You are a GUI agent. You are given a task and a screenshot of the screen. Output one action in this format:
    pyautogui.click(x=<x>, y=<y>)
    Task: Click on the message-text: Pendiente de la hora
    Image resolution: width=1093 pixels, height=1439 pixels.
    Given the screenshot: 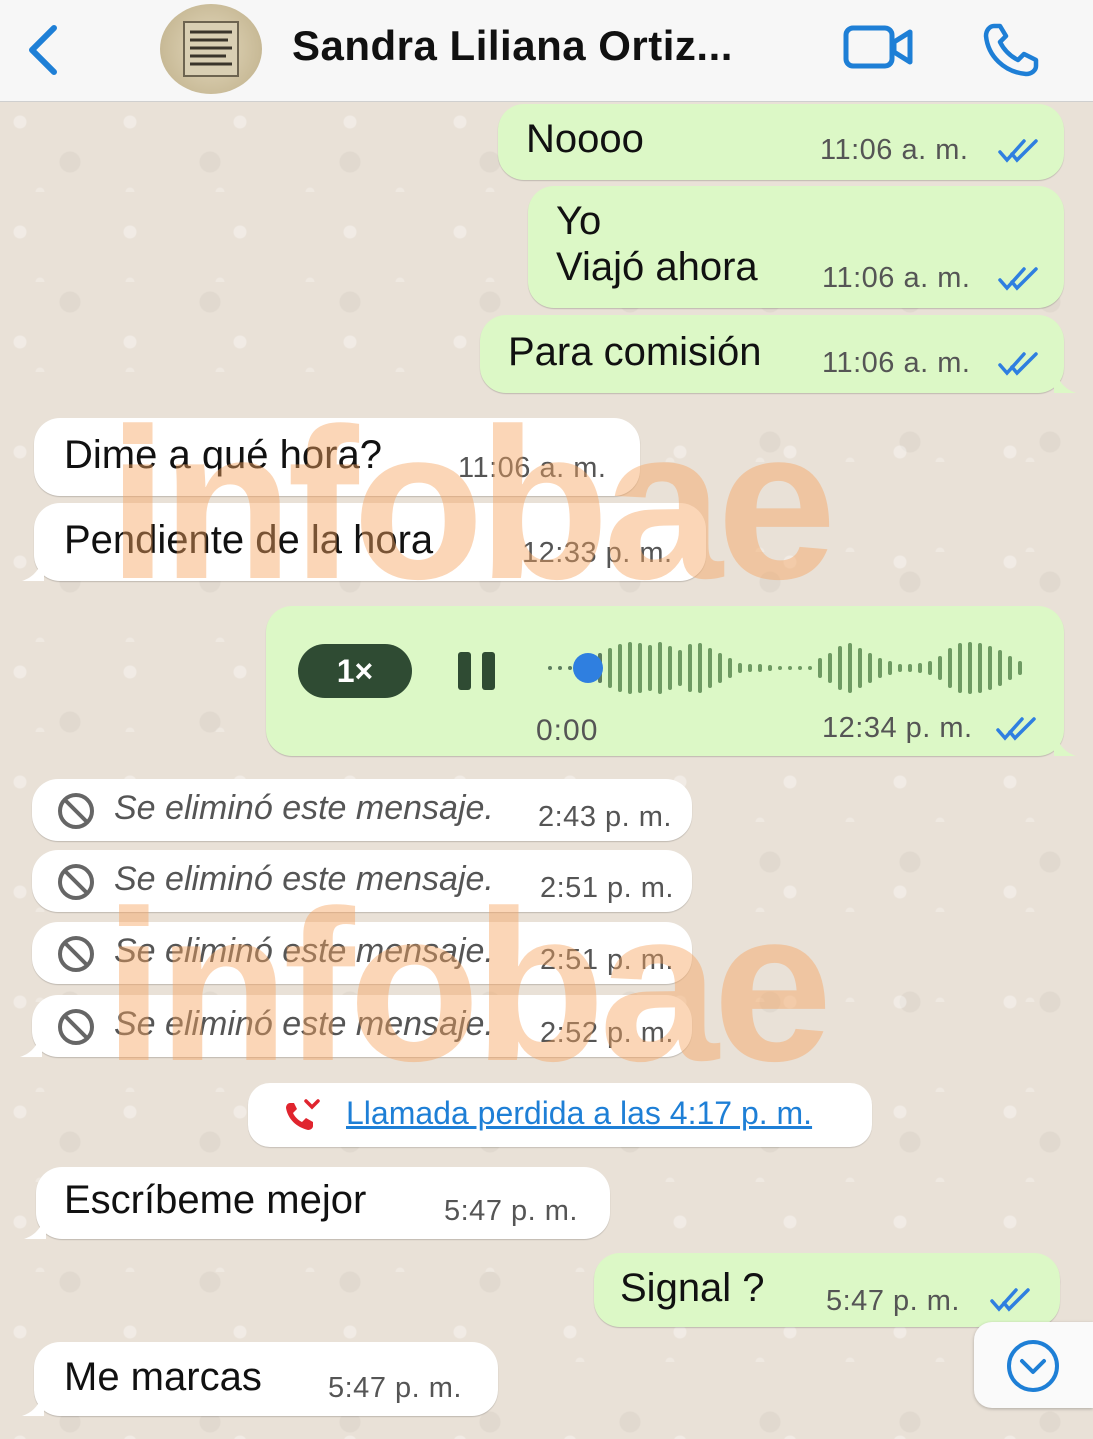 What is the action you would take?
    pyautogui.click(x=249, y=540)
    